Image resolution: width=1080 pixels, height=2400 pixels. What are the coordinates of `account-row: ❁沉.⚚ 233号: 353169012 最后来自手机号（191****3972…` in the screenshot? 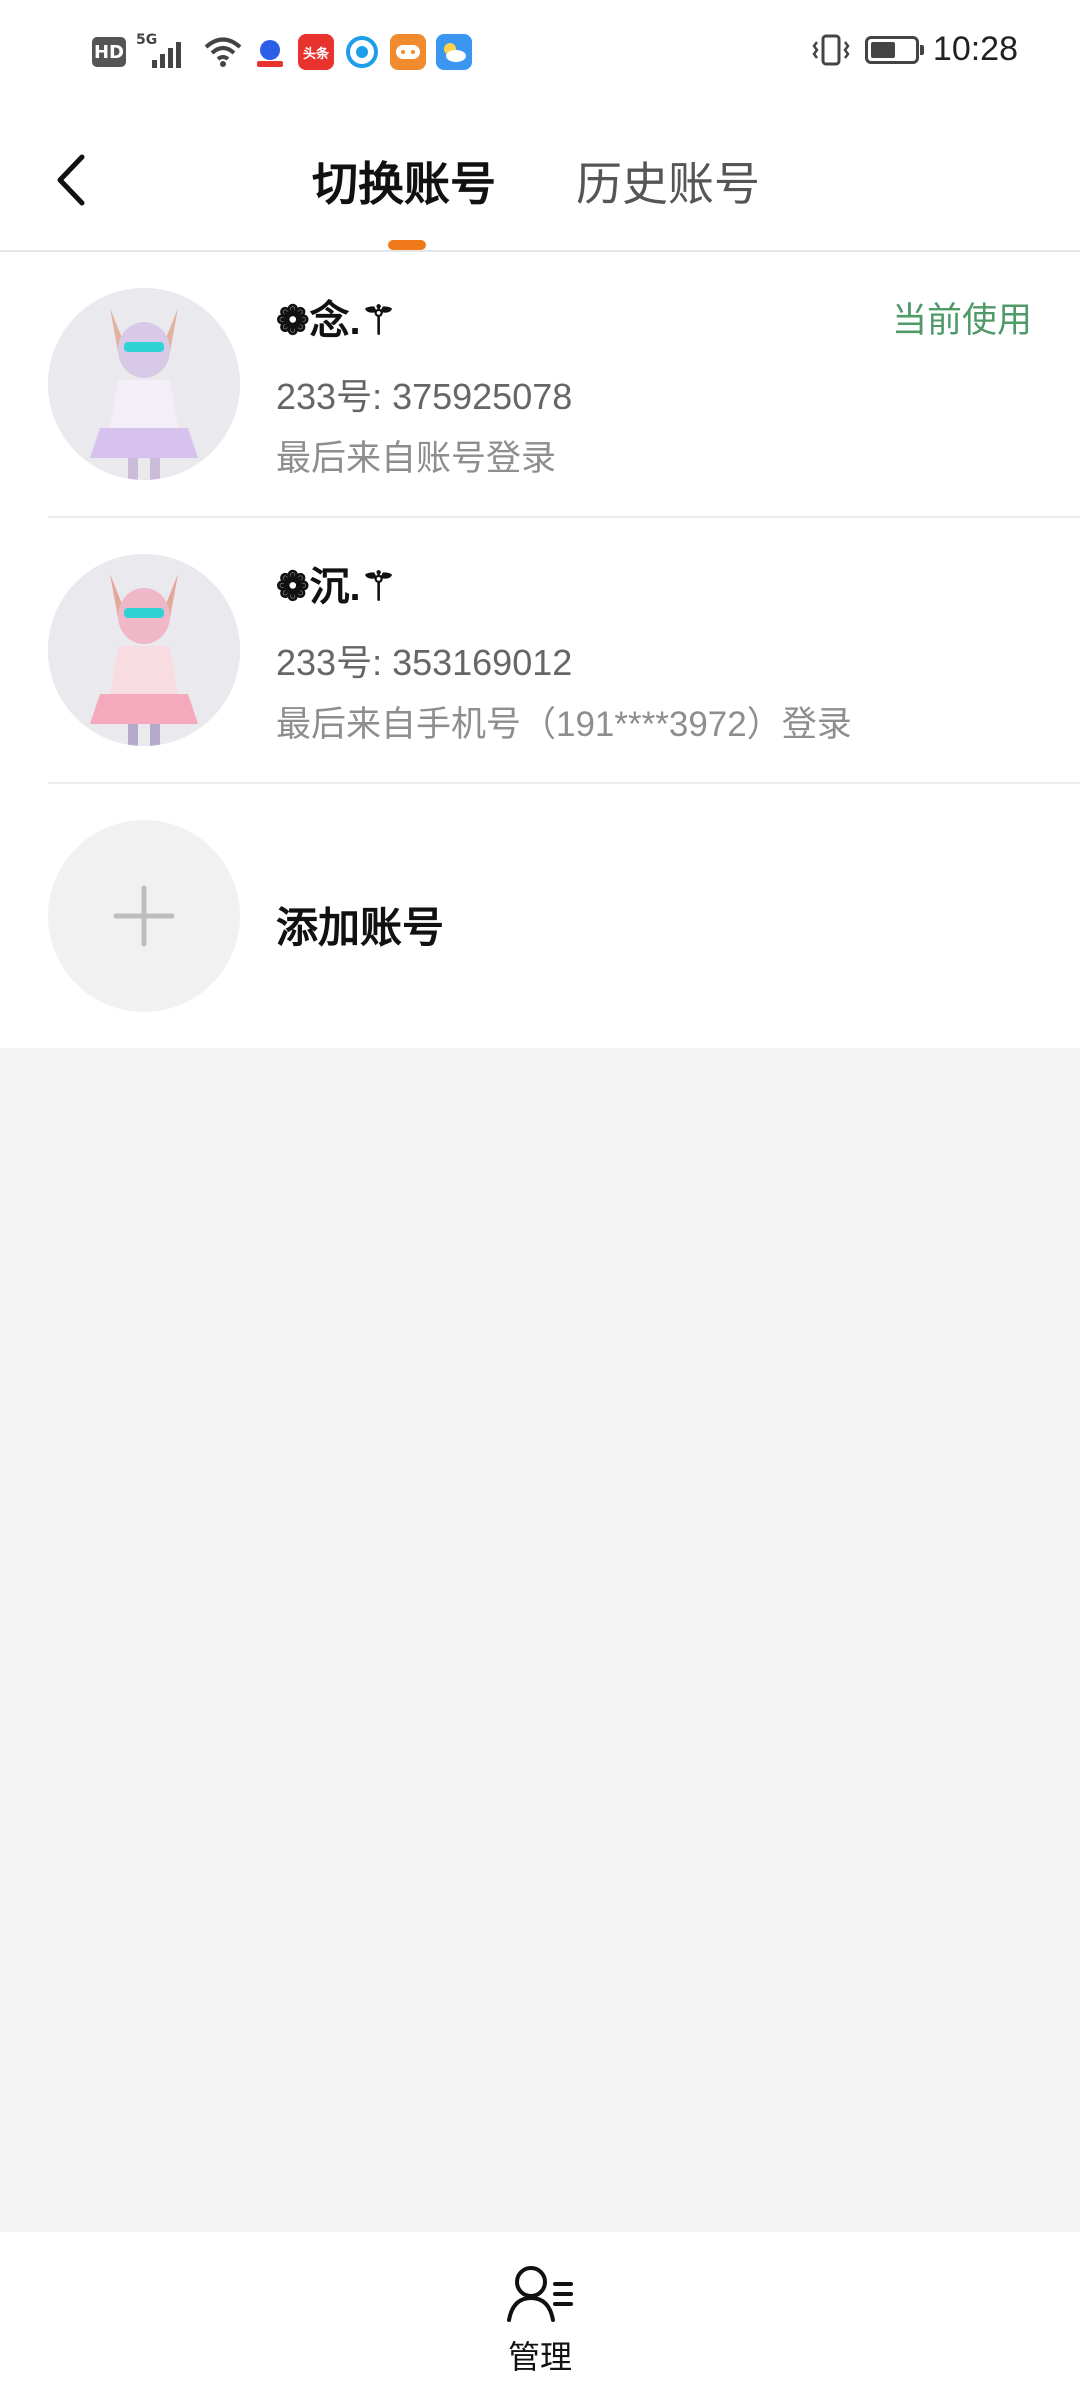 It's located at (540, 651).